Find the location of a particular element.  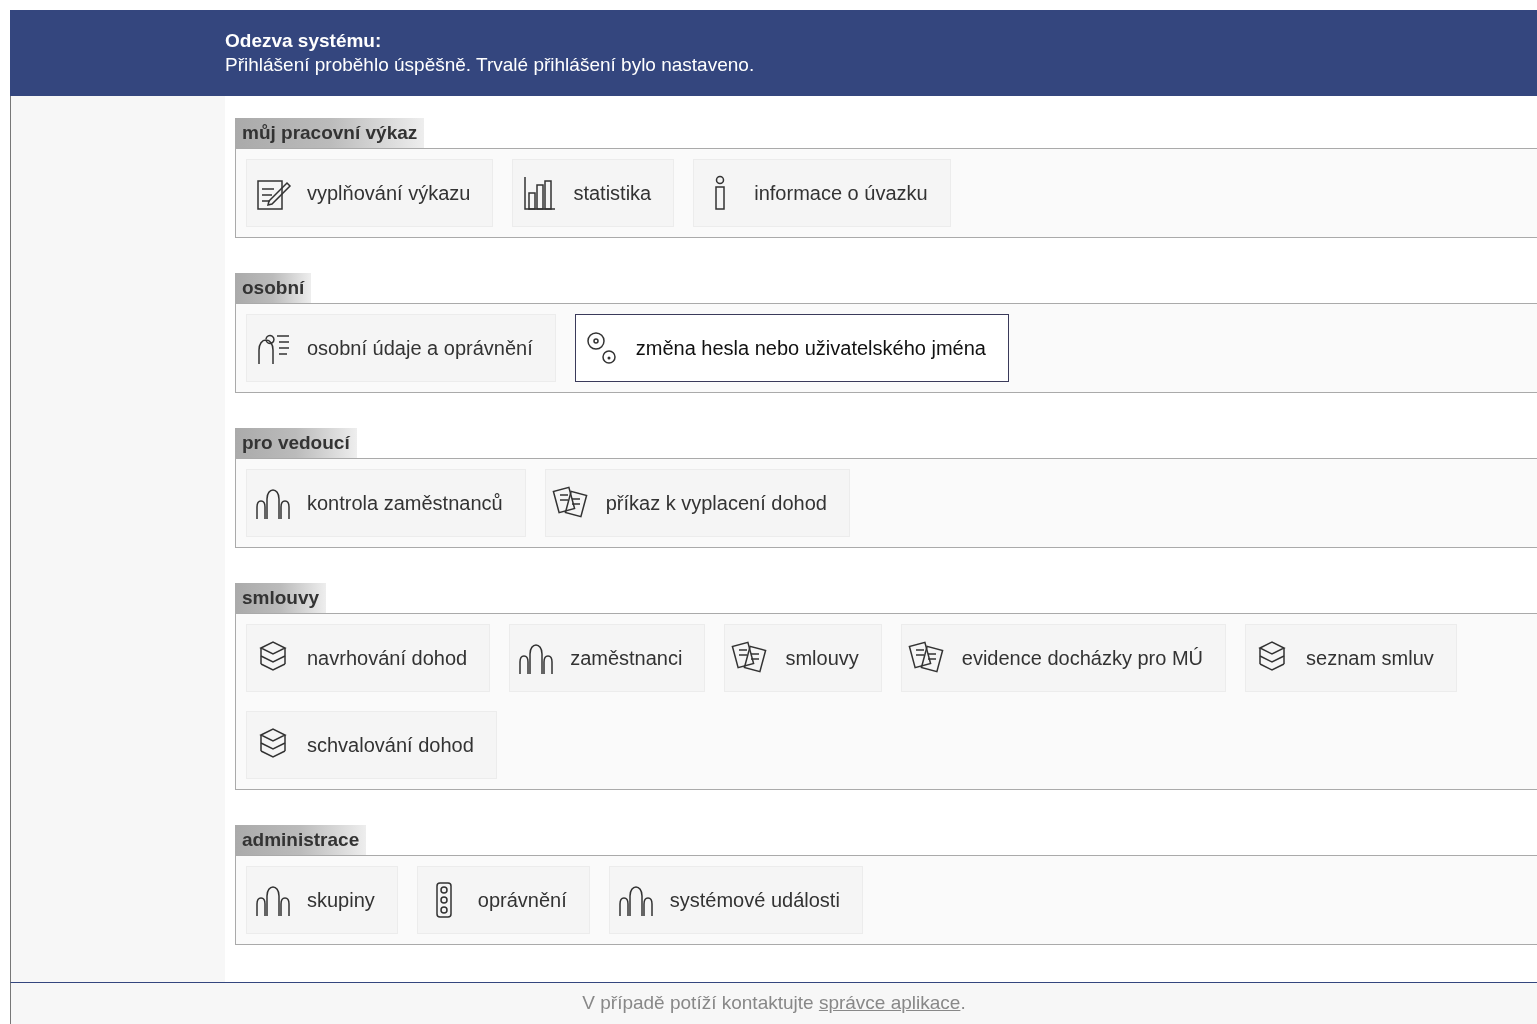

menu-tile: seznam smluv is located at coordinates (1351, 658).